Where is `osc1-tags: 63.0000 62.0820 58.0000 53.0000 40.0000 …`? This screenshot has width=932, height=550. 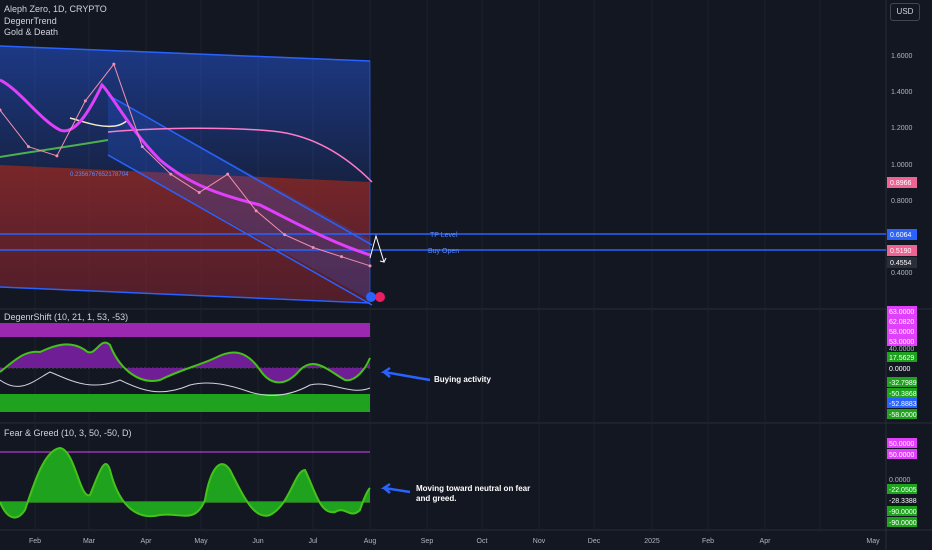 osc1-tags: 63.0000 62.0820 58.0000 53.0000 40.0000 … is located at coordinates (902, 362).